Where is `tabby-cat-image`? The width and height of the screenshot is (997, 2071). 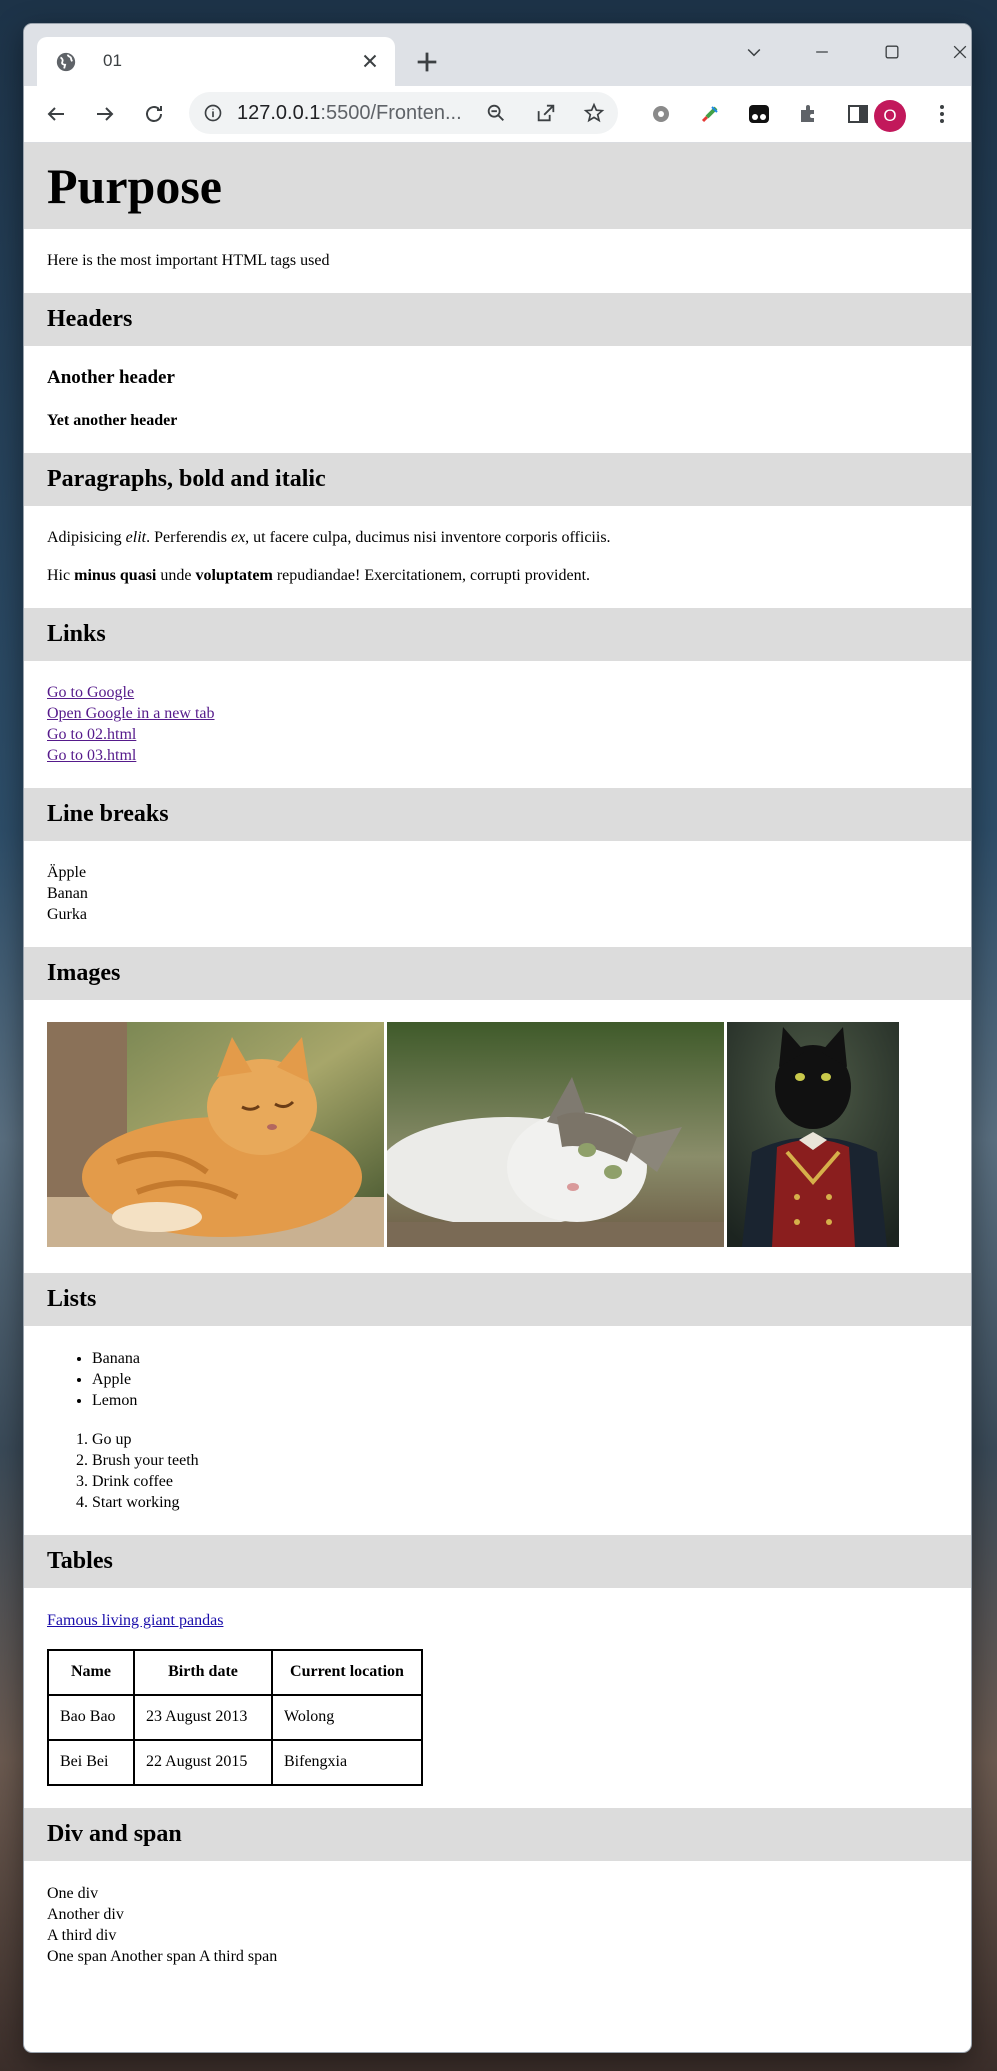
tabby-cat-image is located at coordinates (555, 1134).